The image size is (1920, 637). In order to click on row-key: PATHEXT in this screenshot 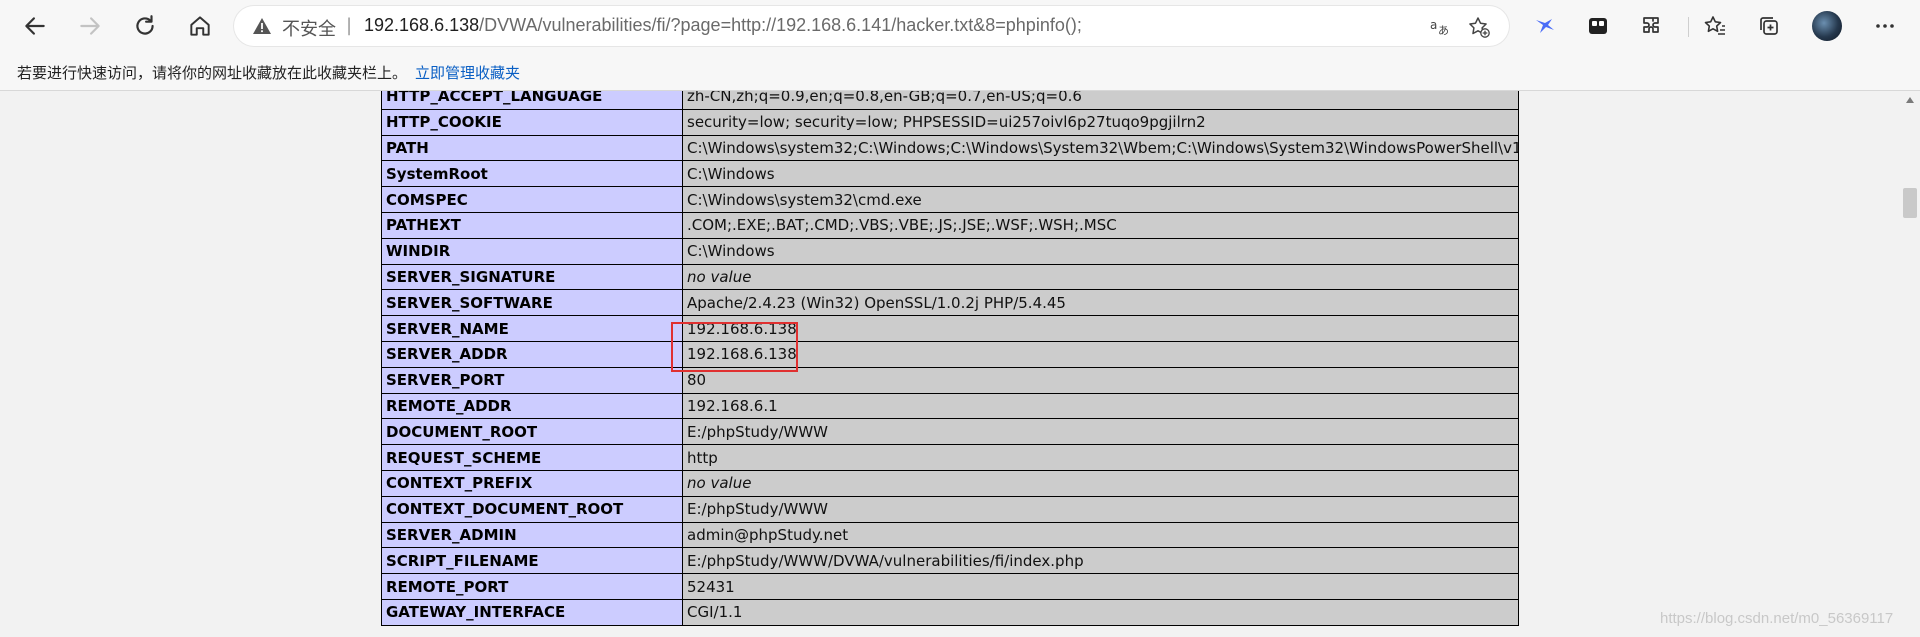, I will do `click(532, 225)`.